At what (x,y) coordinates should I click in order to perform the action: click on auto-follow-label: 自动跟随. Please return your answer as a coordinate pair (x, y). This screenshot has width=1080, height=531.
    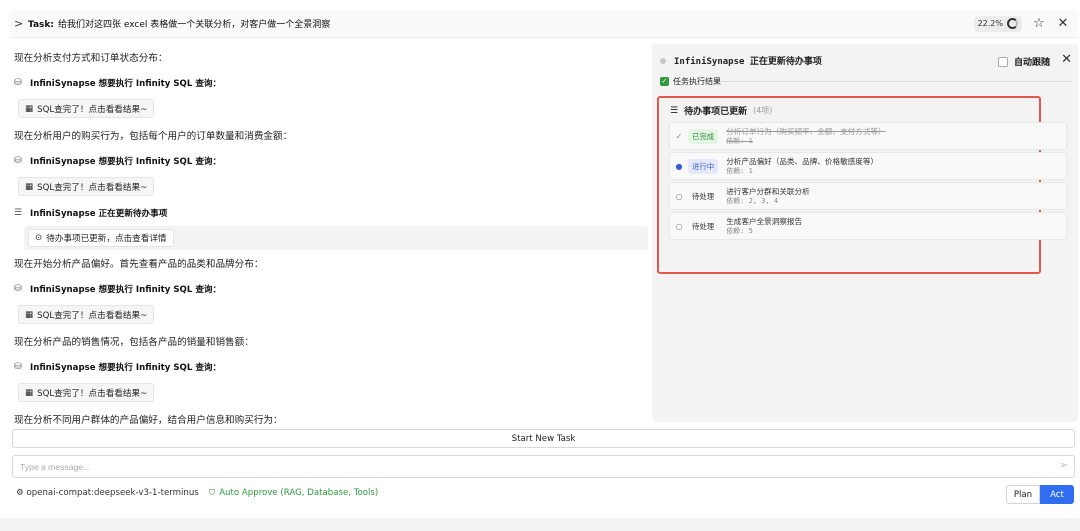
    Looking at the image, I should click on (1031, 63).